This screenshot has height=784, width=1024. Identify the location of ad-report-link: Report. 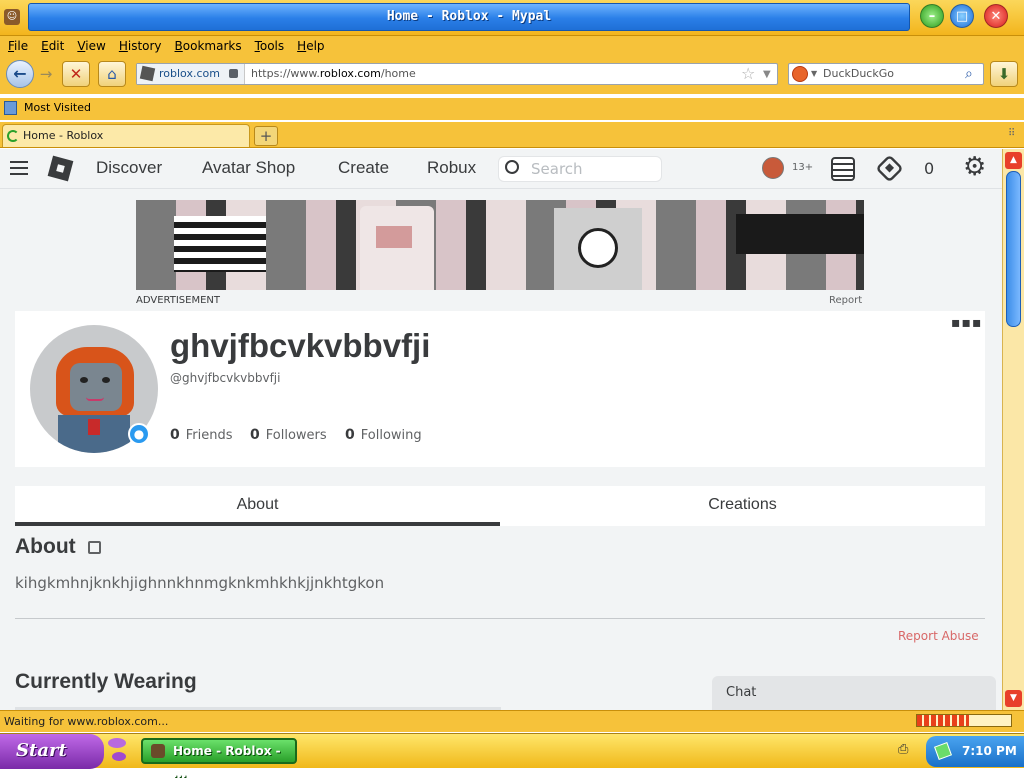
(845, 300).